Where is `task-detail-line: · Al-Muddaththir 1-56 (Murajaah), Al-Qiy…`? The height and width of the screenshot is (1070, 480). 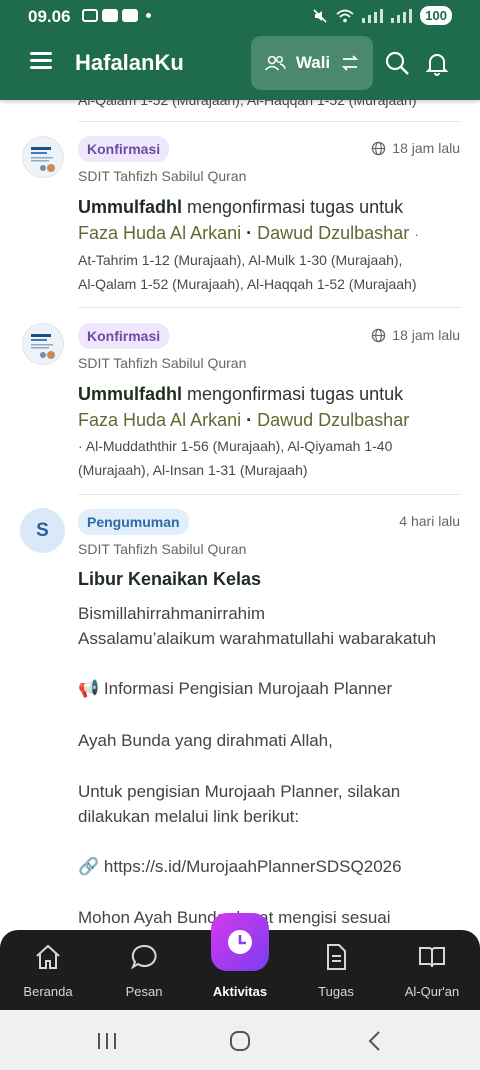
task-detail-line: · Al-Muddaththir 1-56 (Murajaah), Al-Qiy… is located at coordinates (235, 446).